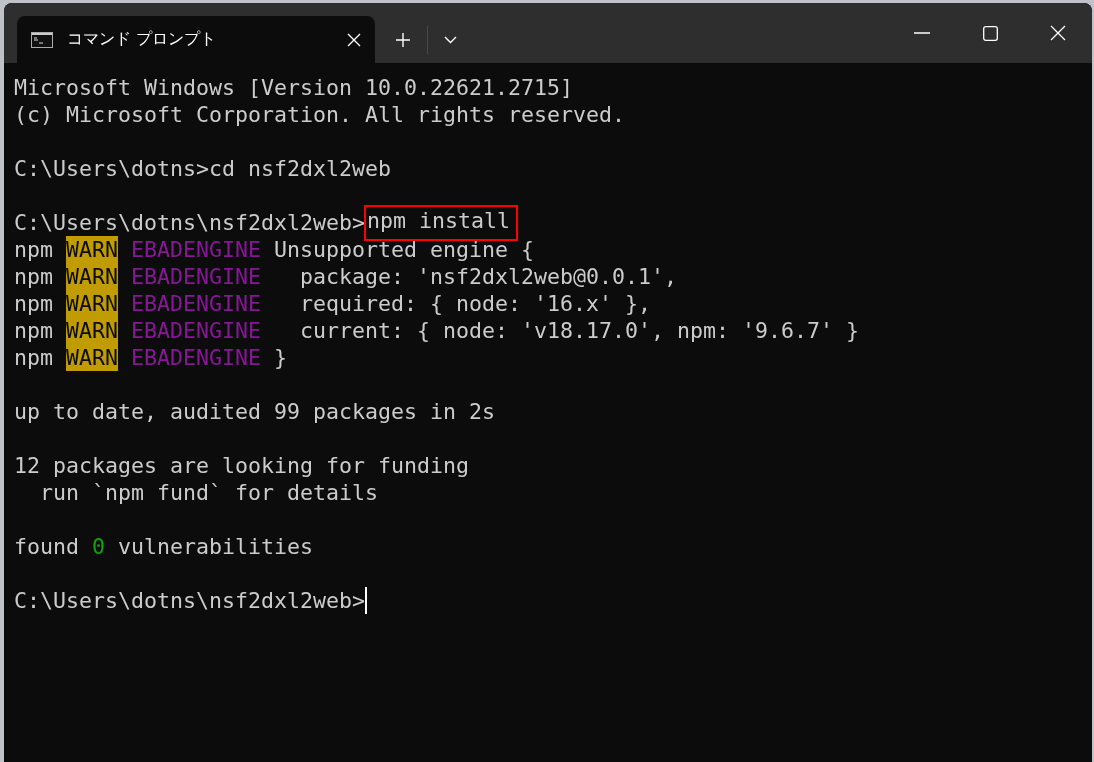 The height and width of the screenshot is (762, 1094). What do you see at coordinates (294, 87) in the screenshot?
I see `console-text: Microsoft Windows [Version 10.0.22621.2715]` at bounding box center [294, 87].